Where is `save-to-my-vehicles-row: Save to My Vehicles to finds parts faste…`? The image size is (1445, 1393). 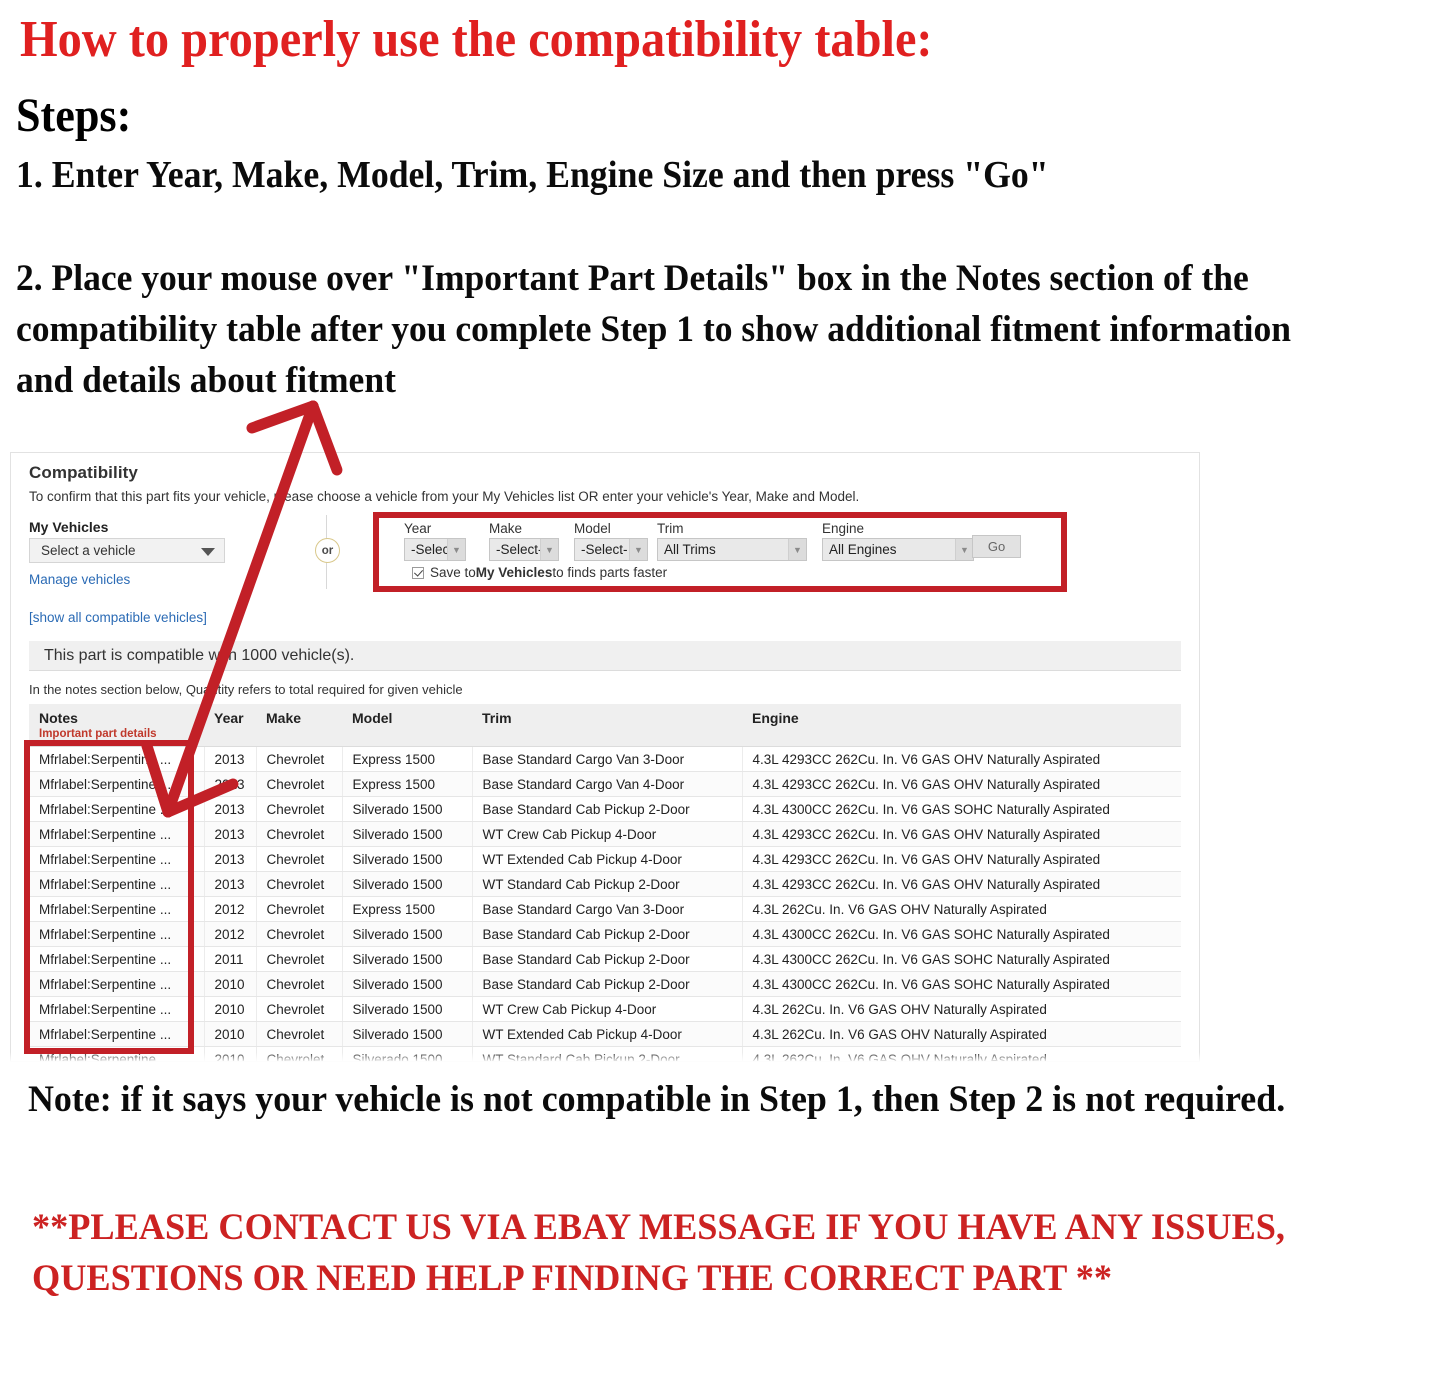
save-to-my-vehicles-row: Save to My Vehicles to finds parts faste… is located at coordinates (539, 572).